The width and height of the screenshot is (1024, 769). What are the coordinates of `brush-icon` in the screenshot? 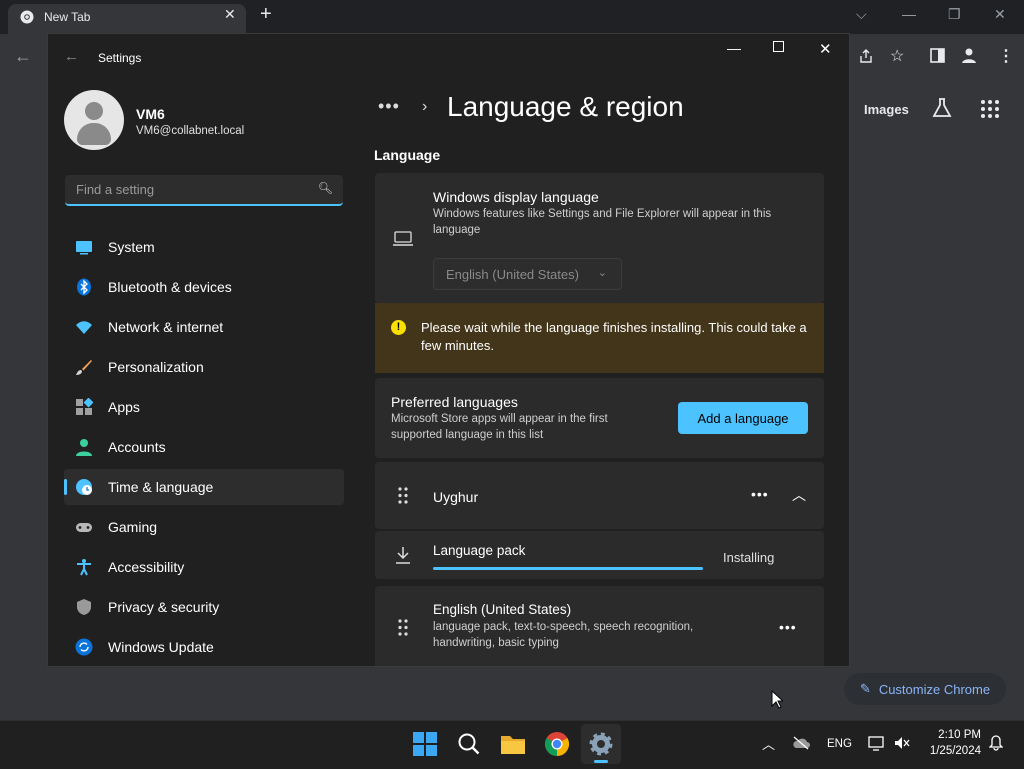 It's located at (84, 367).